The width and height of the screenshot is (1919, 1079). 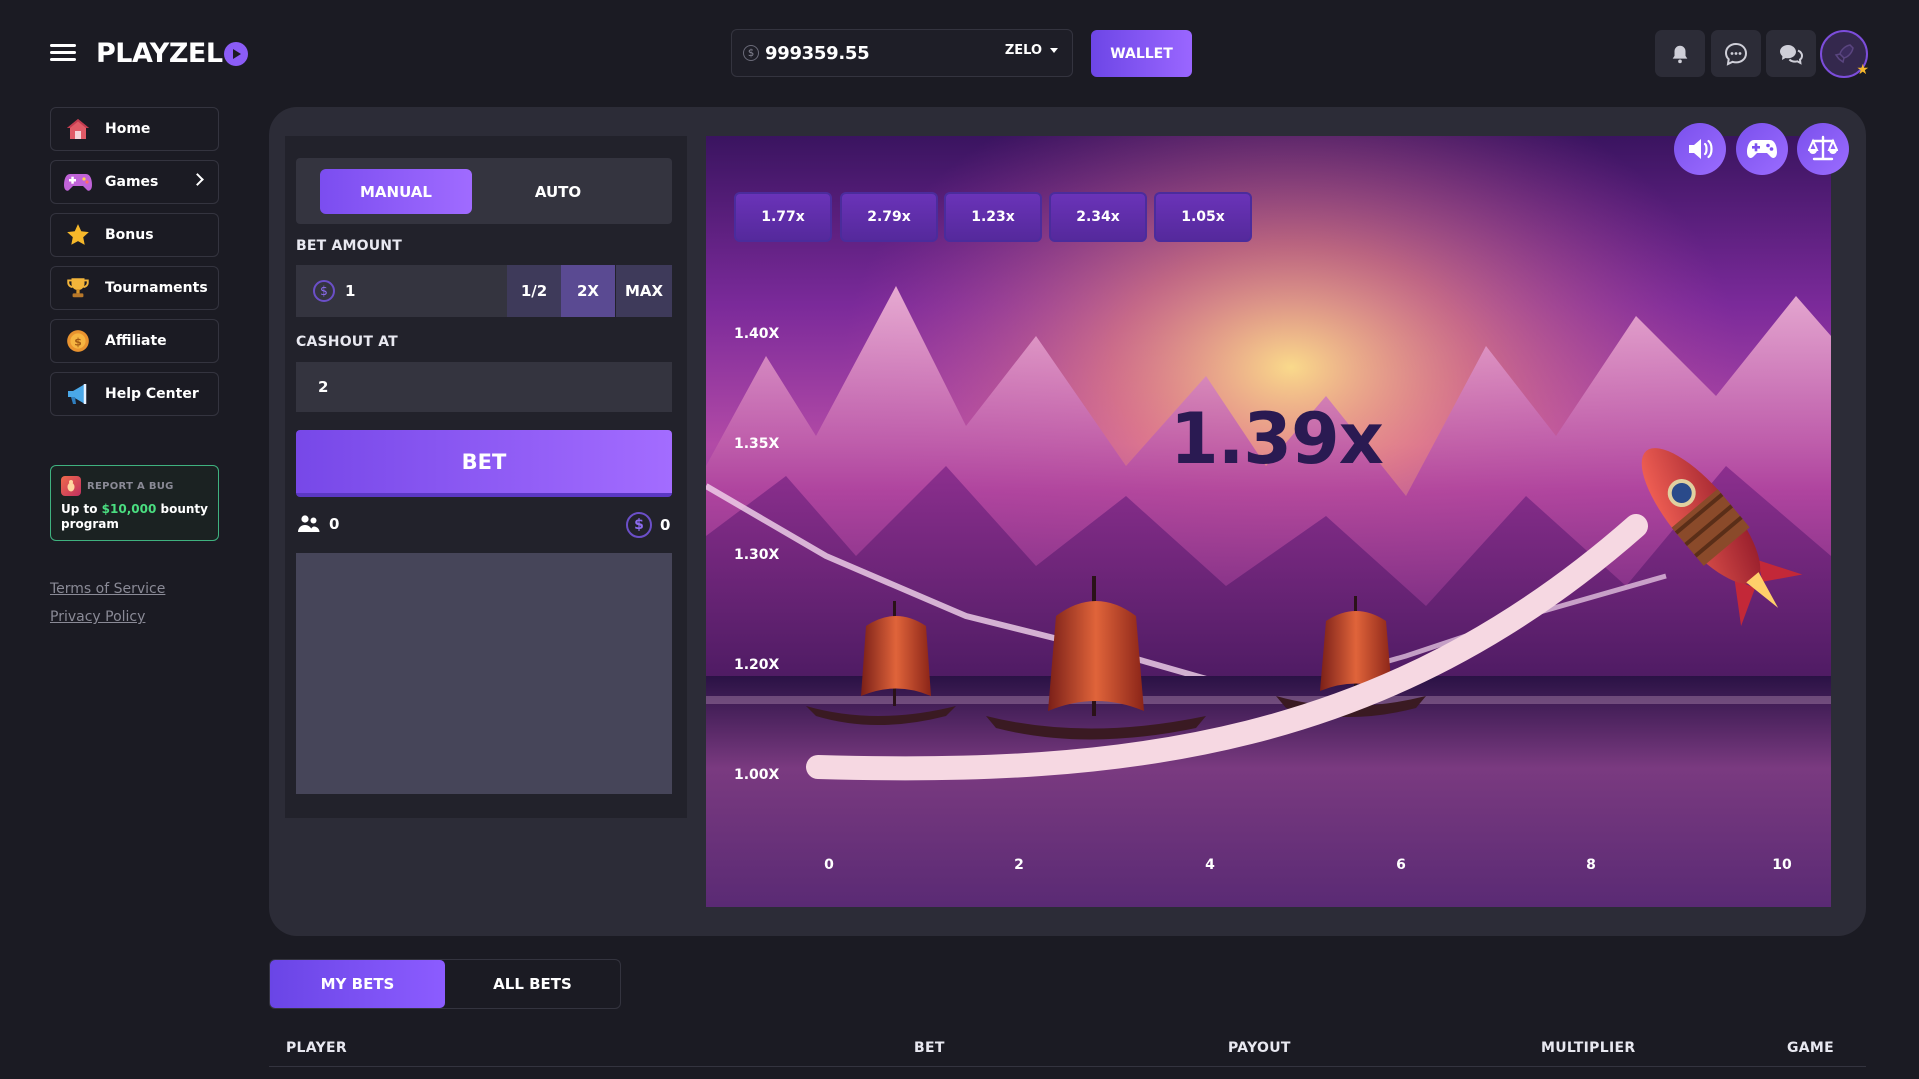 I want to click on current-multiplier: 1.39x, so click(x=1277, y=439).